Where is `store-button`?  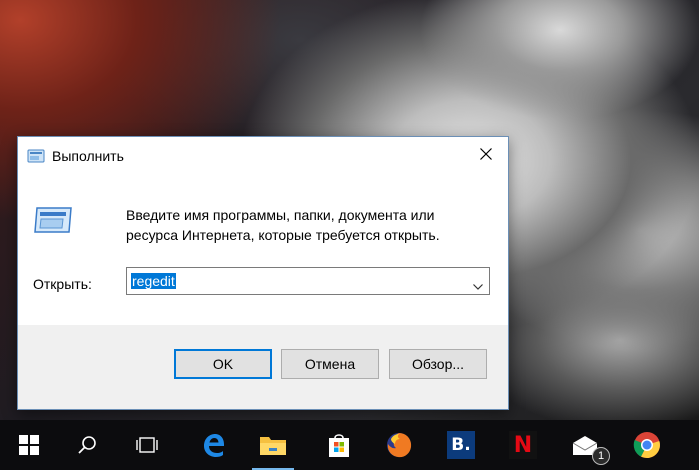
store-button is located at coordinates (339, 445).